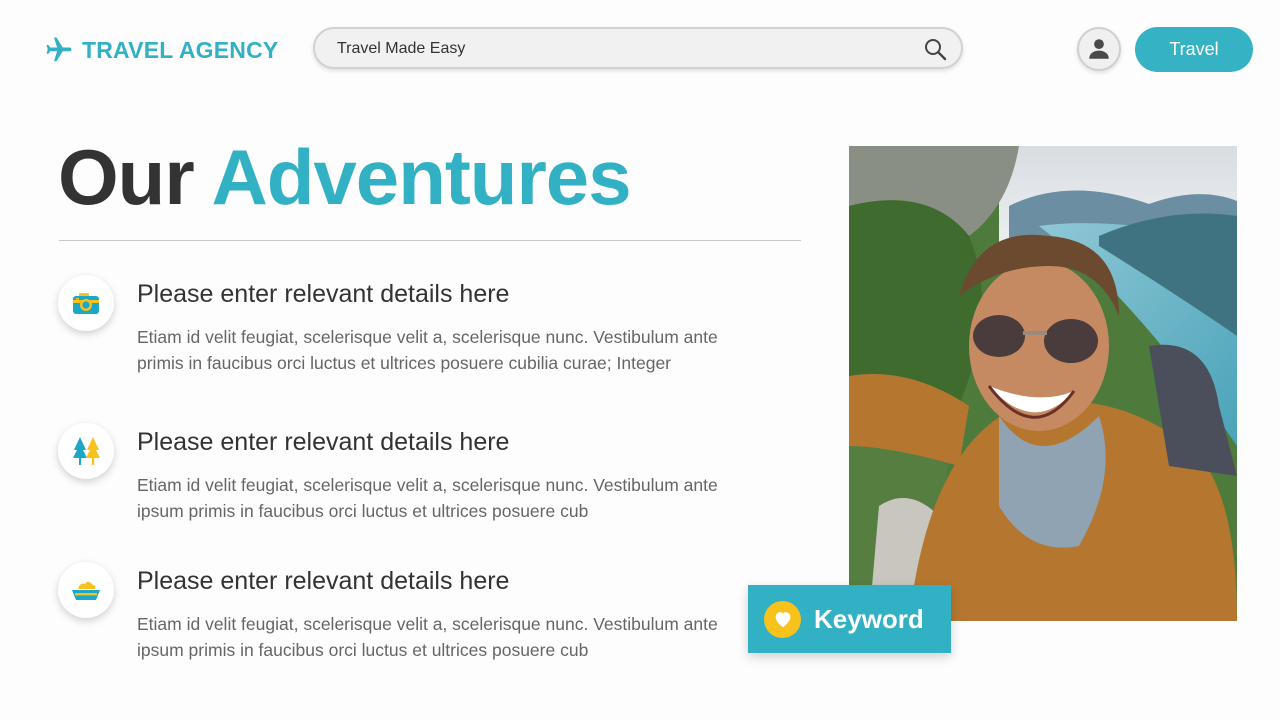 The height and width of the screenshot is (720, 1280). I want to click on heart-icon, so click(782, 620).